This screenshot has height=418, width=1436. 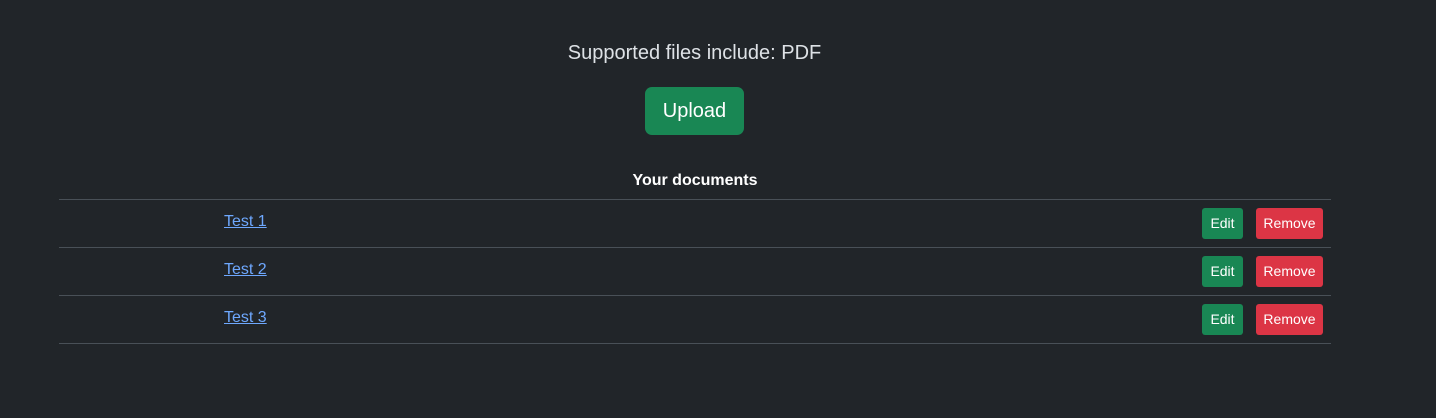 What do you see at coordinates (245, 270) in the screenshot?
I see `document-link: Test 2` at bounding box center [245, 270].